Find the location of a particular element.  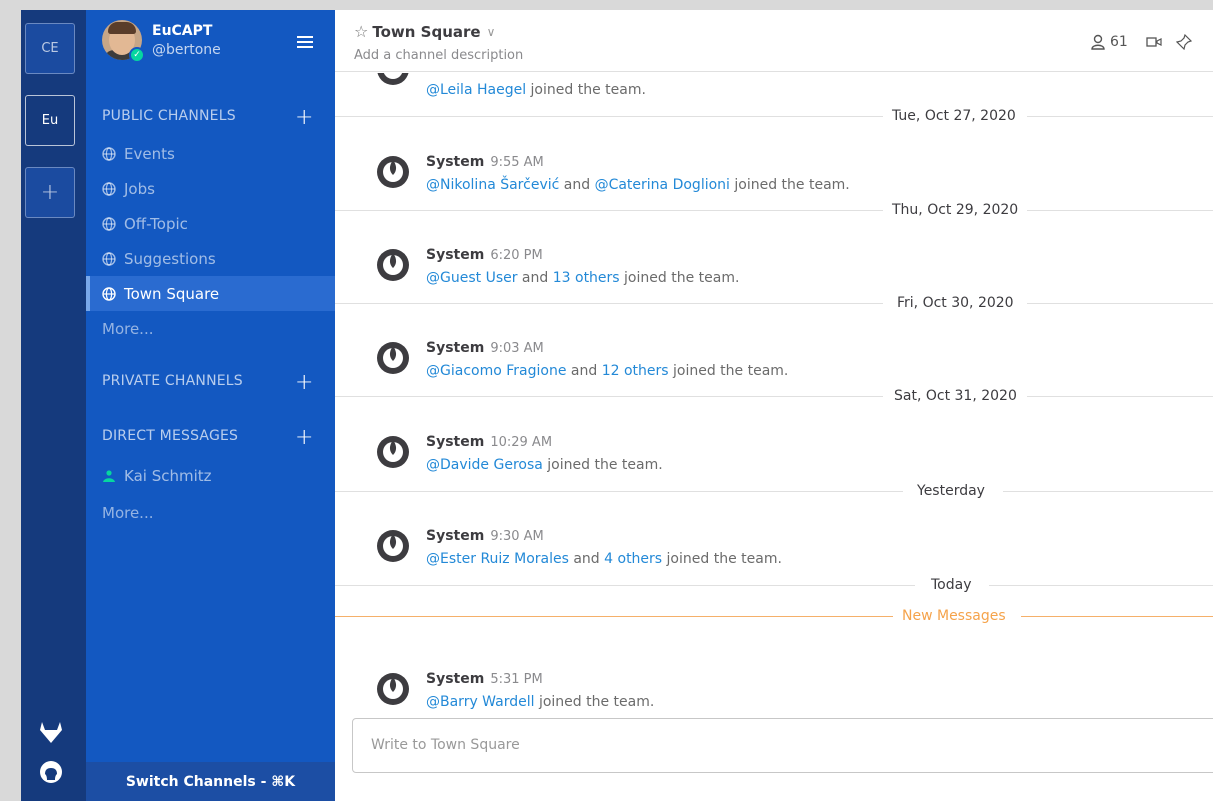

gitlab-icon is located at coordinates (51, 732).